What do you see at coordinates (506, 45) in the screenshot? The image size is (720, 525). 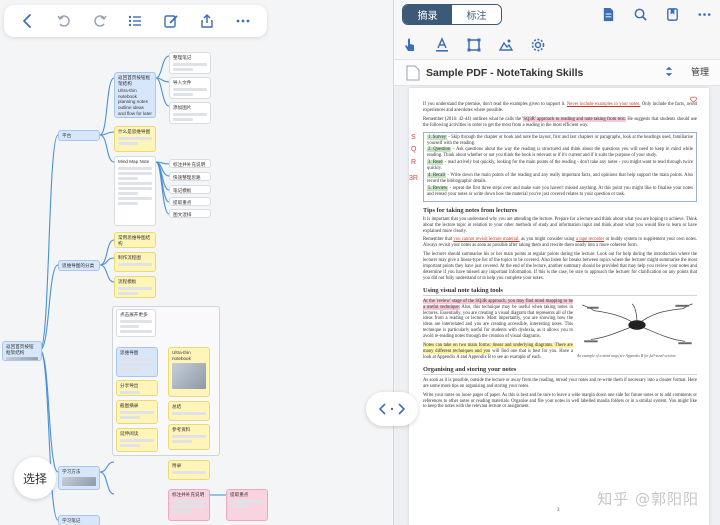 I see `image-capture-icon` at bounding box center [506, 45].